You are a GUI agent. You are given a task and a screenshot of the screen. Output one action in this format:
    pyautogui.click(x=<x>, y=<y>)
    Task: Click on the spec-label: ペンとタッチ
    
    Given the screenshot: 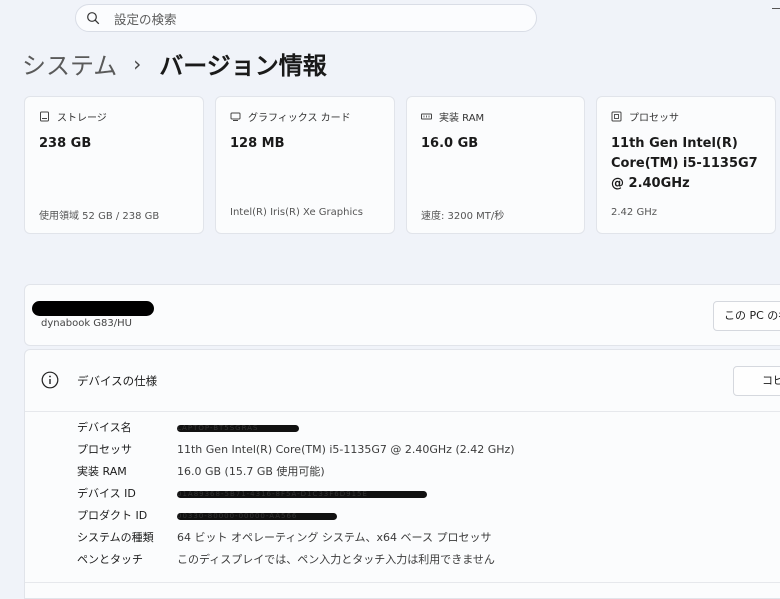 What is the action you would take?
    pyautogui.click(x=110, y=559)
    